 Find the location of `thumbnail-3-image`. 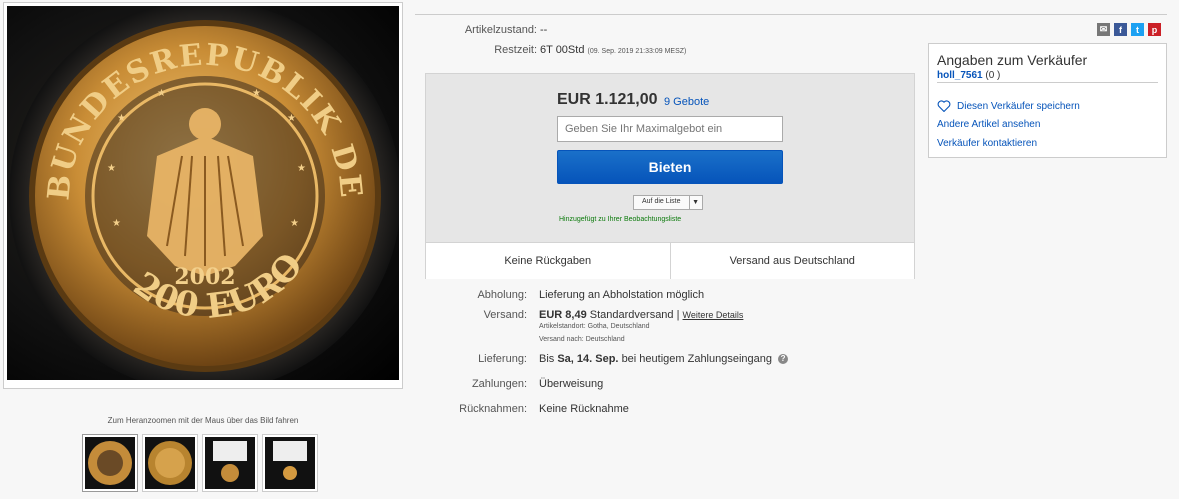

thumbnail-3-image is located at coordinates (230, 463).